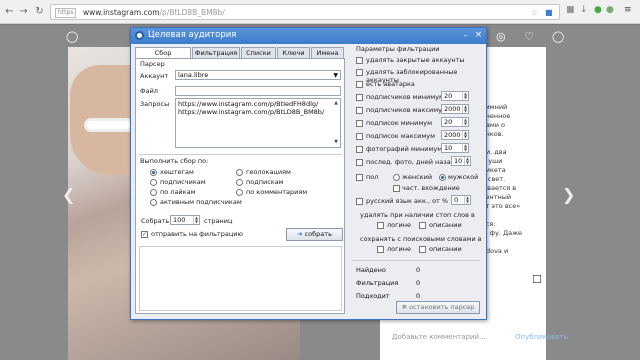 The width and height of the screenshot is (640, 360). What do you see at coordinates (359, 97) in the screenshot?
I see `followers-min-checkbox` at bounding box center [359, 97].